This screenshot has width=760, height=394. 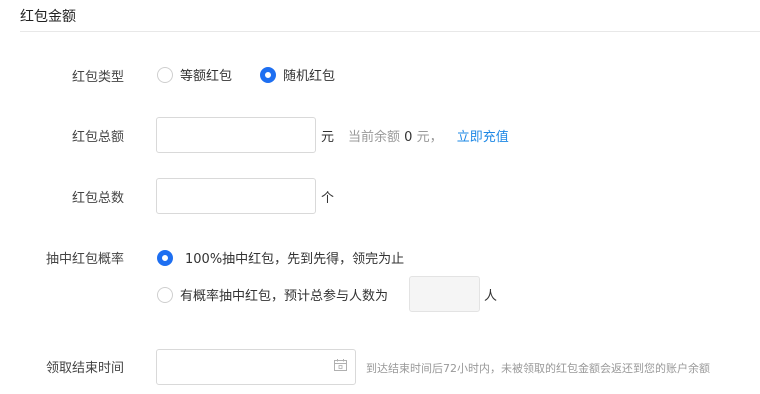 I want to click on balance-info: 当前余额 0 元， 立即充值, so click(x=428, y=135).